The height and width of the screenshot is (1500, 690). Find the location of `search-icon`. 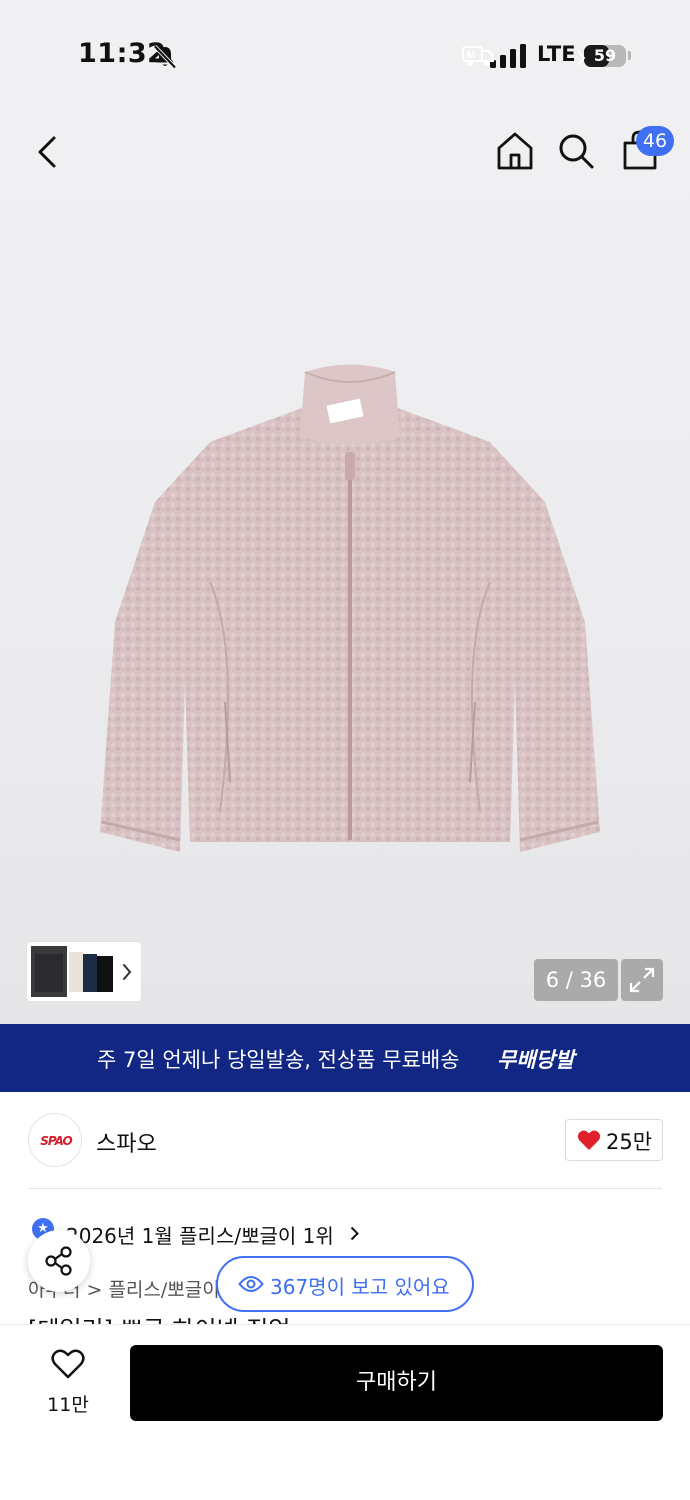

search-icon is located at coordinates (576, 151).